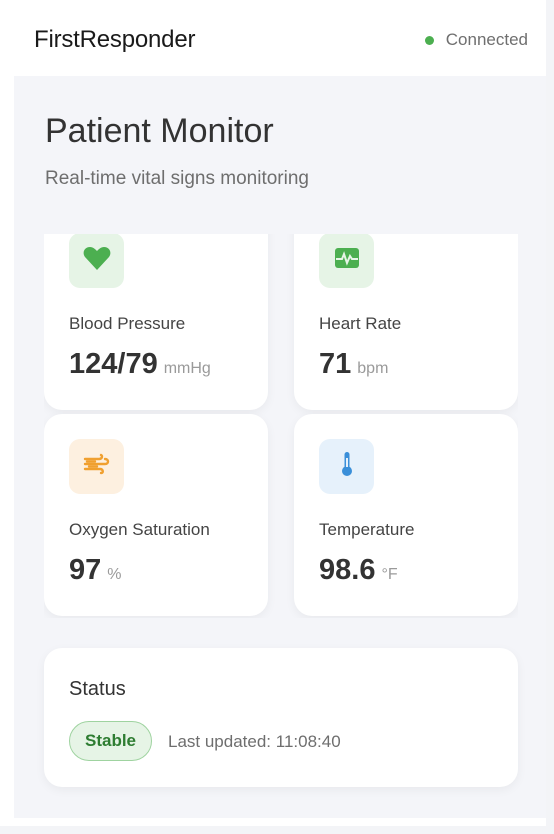 The height and width of the screenshot is (834, 554). What do you see at coordinates (113, 364) in the screenshot?
I see `vital-value: 124/79` at bounding box center [113, 364].